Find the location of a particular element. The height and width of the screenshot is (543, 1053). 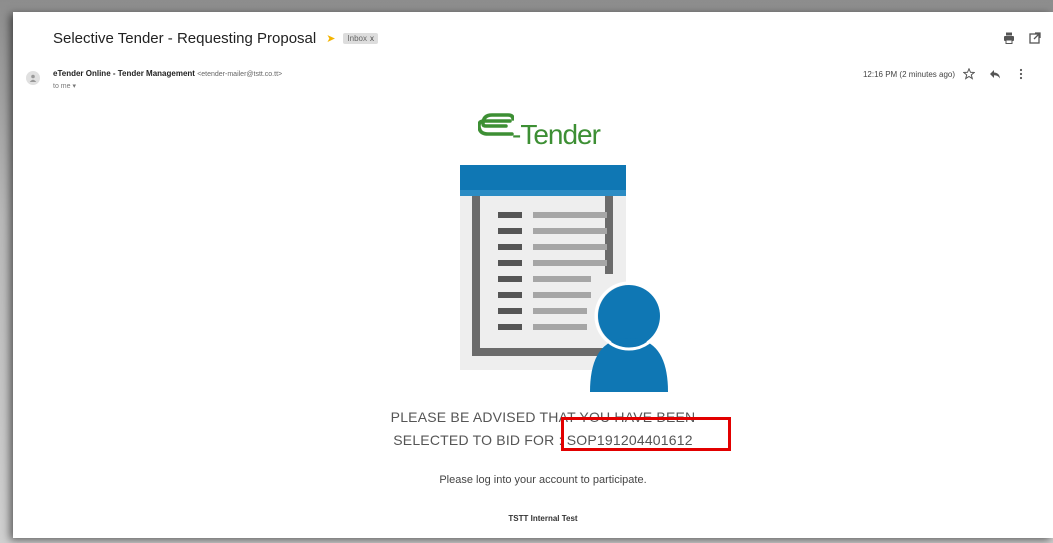

inbox-label-text: Inbox is located at coordinates (357, 38).